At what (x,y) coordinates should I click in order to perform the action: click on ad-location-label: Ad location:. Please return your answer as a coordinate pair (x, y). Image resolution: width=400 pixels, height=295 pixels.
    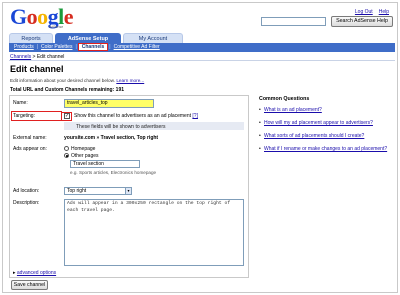
    Looking at the image, I should click on (26, 191).